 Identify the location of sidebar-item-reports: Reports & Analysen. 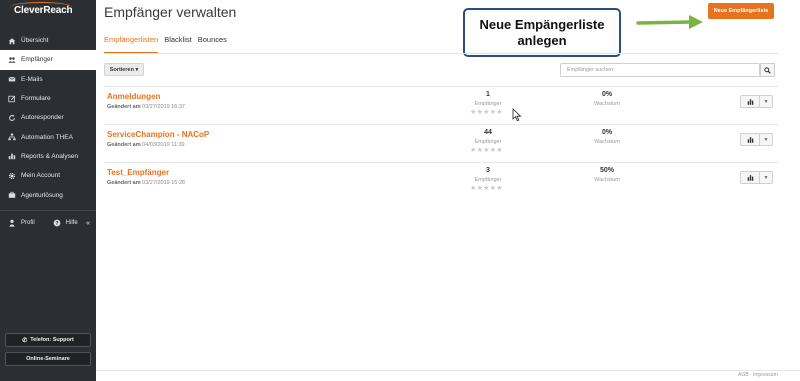
(48, 156).